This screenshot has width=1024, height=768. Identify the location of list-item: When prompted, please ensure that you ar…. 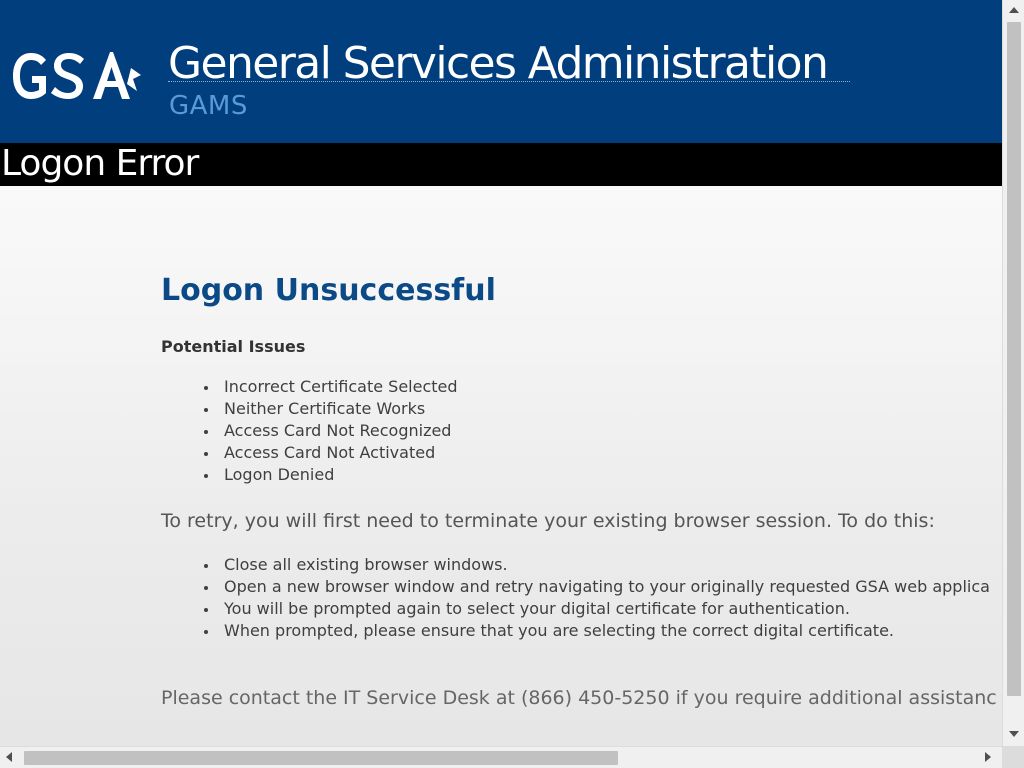
(575, 631).